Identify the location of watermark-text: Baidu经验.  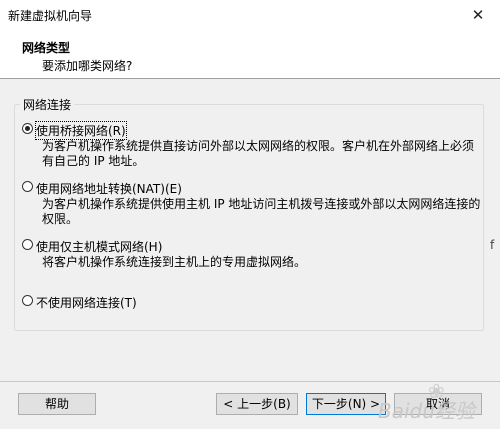
(426, 411).